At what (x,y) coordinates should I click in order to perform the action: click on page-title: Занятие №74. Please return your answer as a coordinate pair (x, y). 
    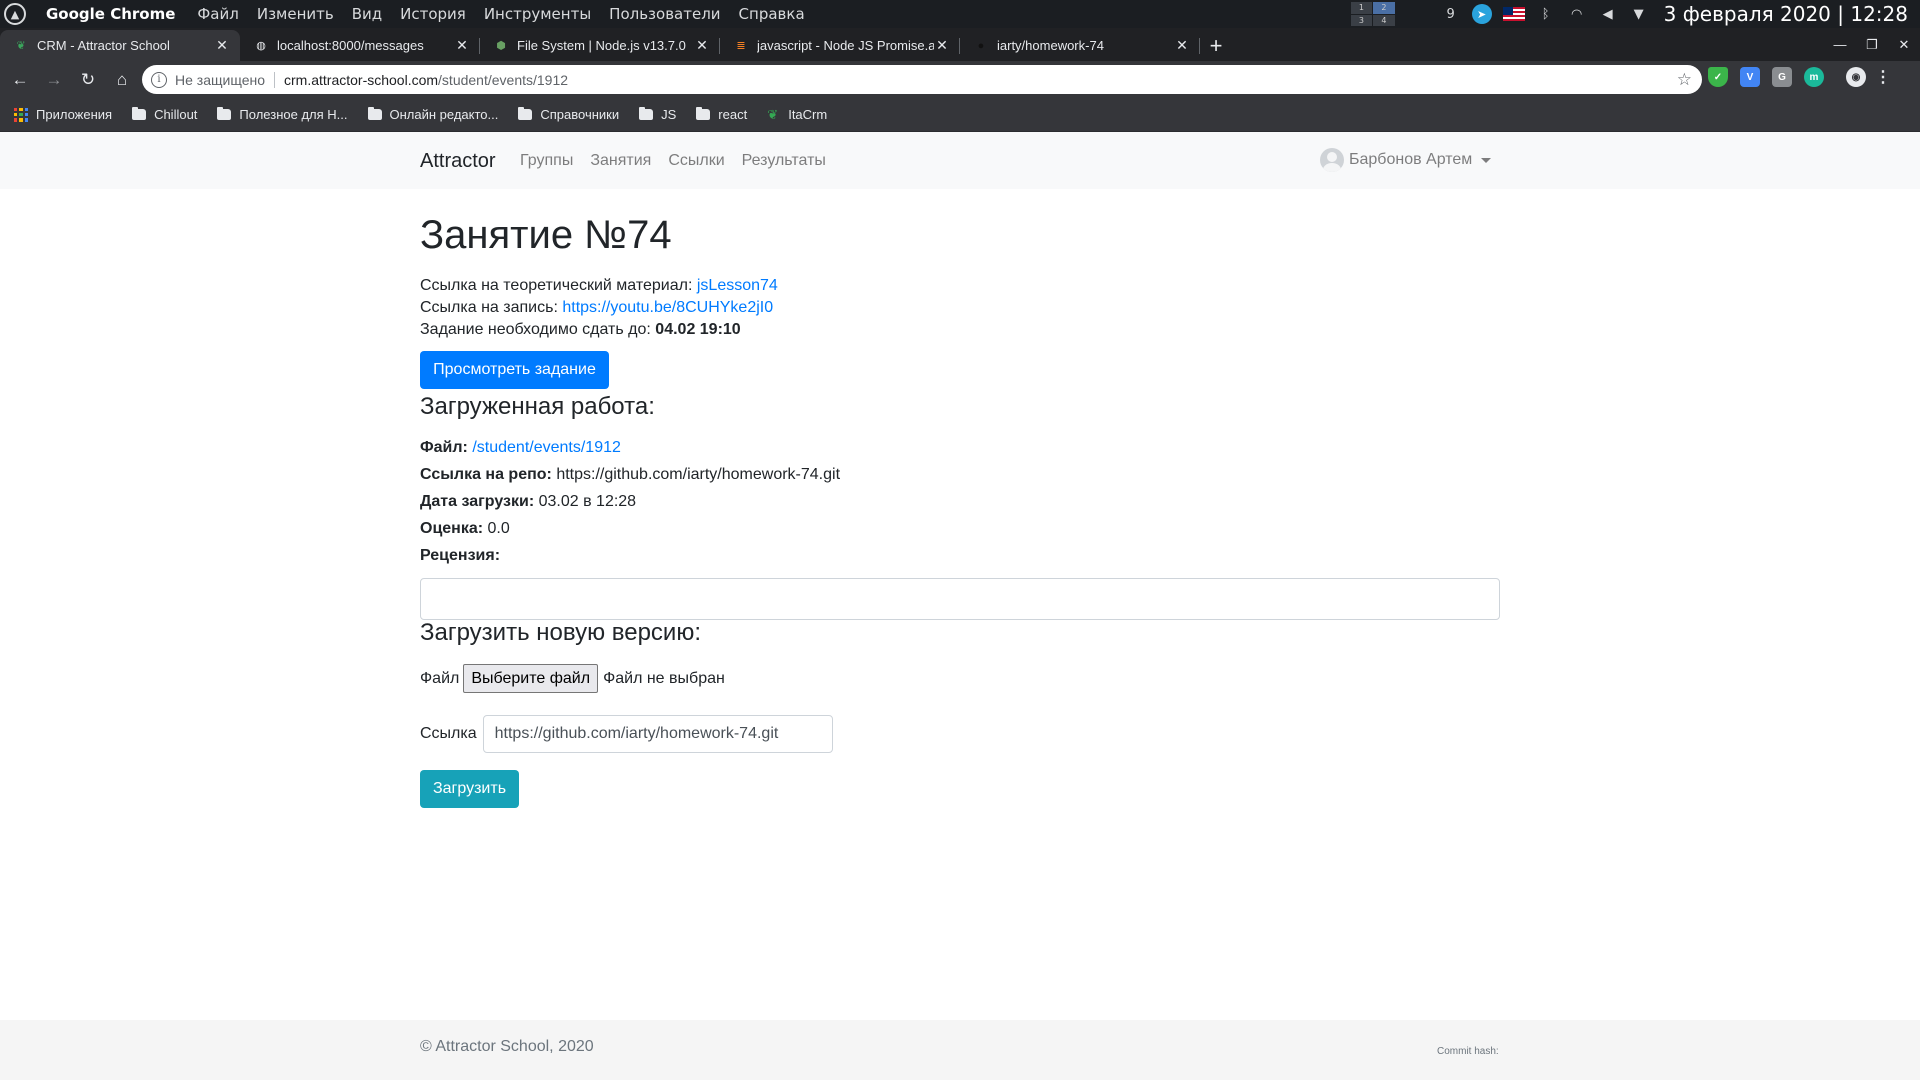
    Looking at the image, I should click on (546, 235).